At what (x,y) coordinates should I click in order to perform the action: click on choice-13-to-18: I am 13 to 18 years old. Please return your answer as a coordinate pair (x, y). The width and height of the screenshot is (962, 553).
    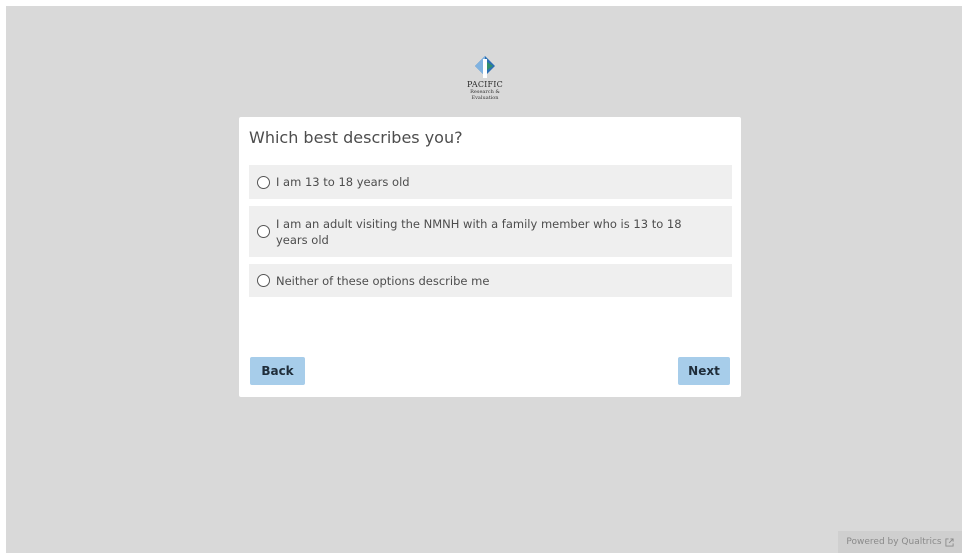
    Looking at the image, I should click on (490, 182).